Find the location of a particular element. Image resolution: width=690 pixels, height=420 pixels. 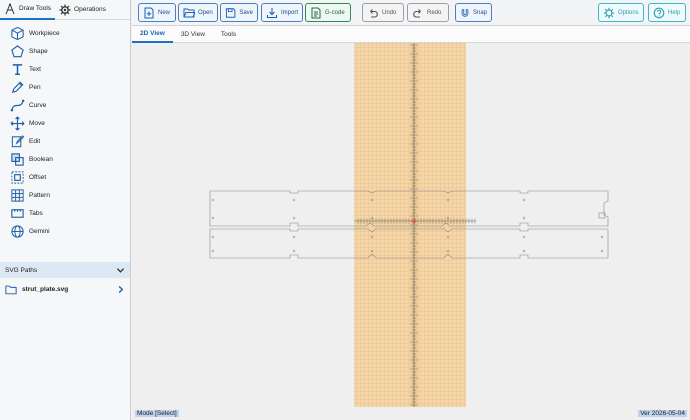

version-status: Ver 2026-05-04 is located at coordinates (662, 413).